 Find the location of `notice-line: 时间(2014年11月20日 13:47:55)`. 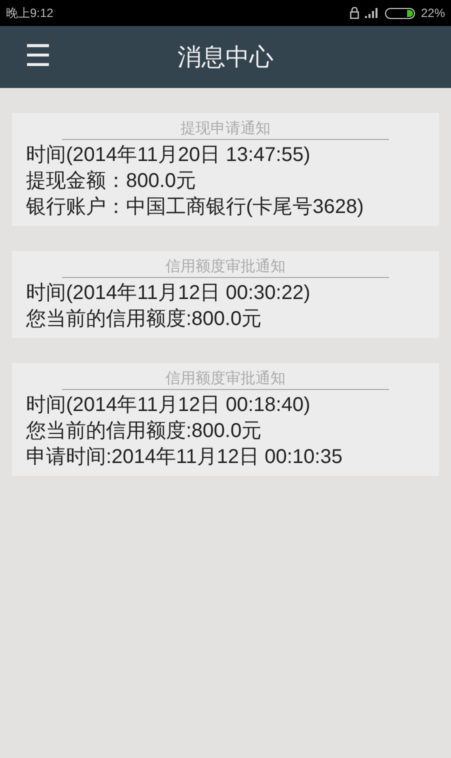

notice-line: 时间(2014年11月20日 13:47:55) is located at coordinates (169, 155).